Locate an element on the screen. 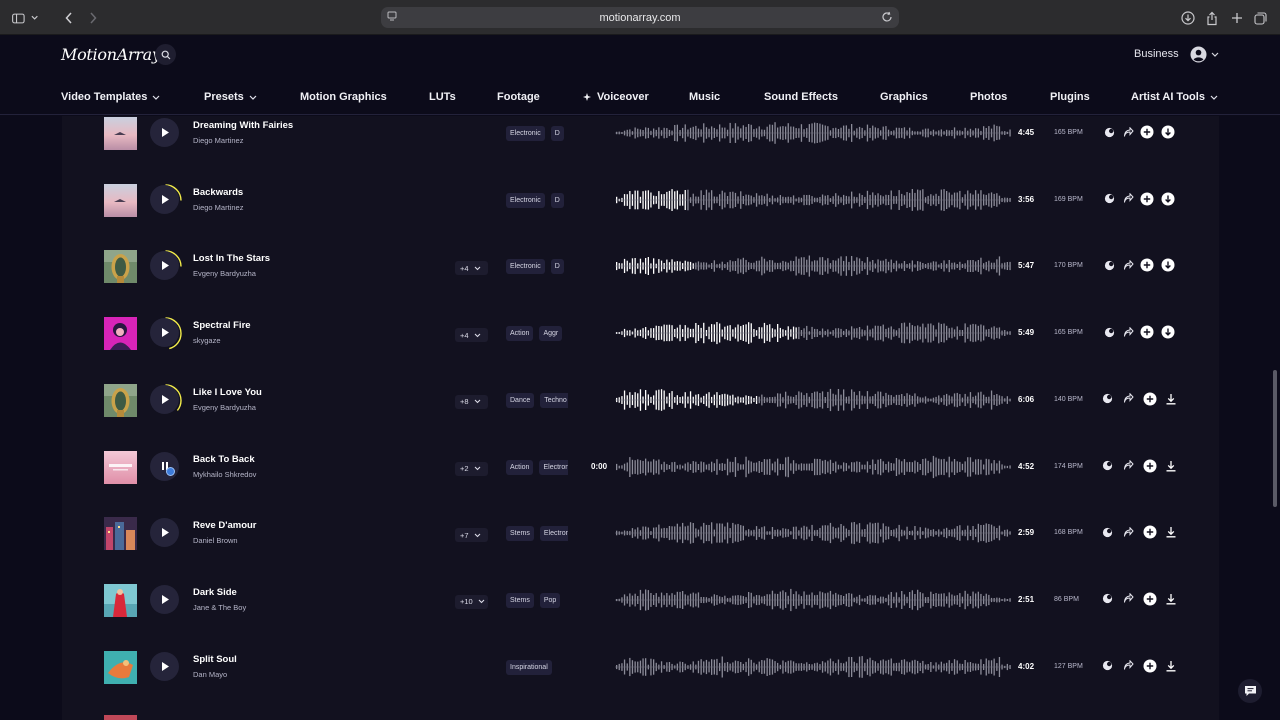 The width and height of the screenshot is (1280, 720). genre-tag: Inspirational is located at coordinates (529, 667).